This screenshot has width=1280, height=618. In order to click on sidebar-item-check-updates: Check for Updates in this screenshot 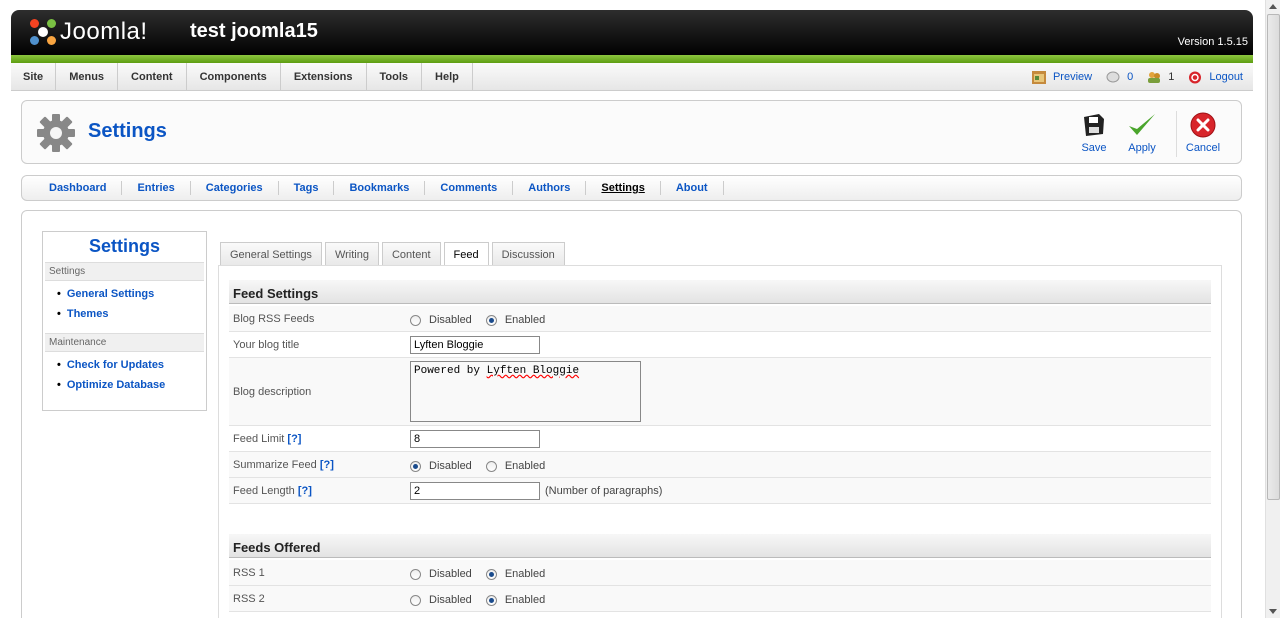, I will do `click(131, 368)`.